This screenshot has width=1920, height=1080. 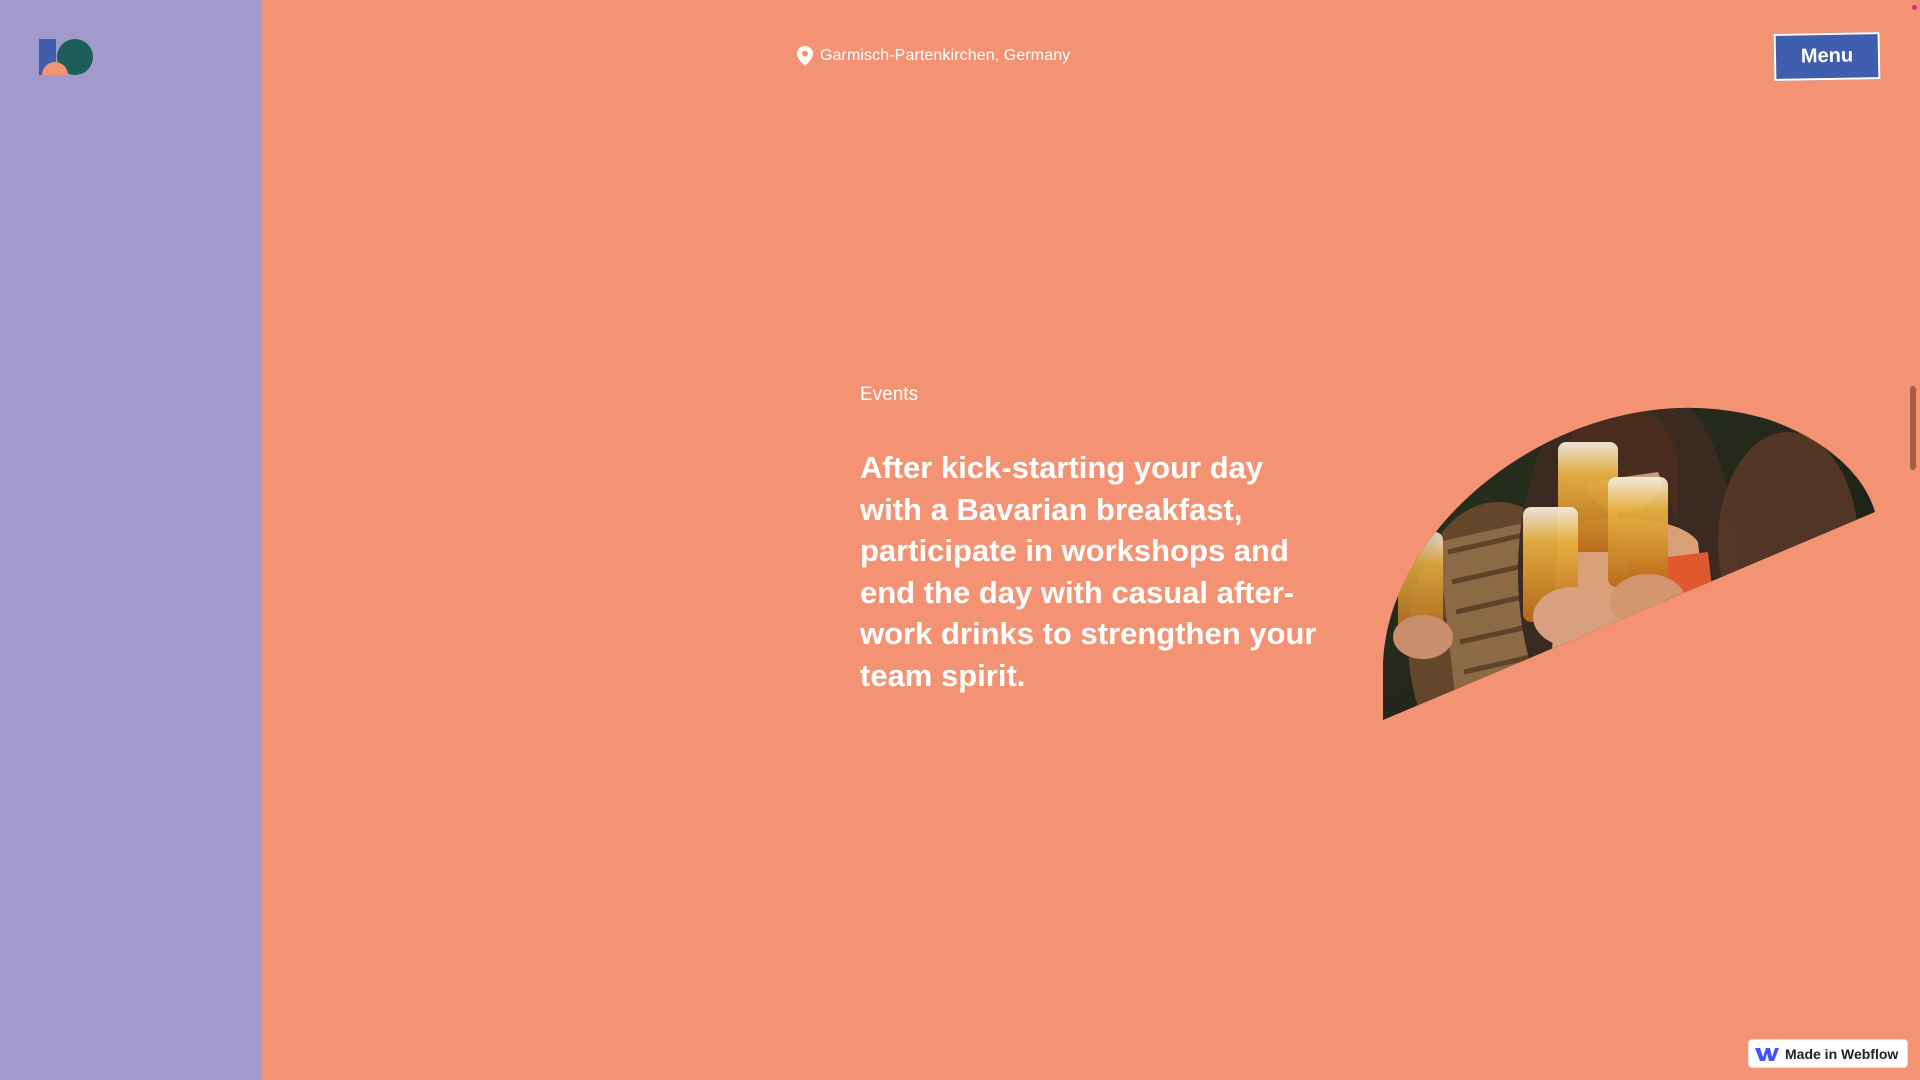 I want to click on webflow-badge-label: Made in Webflow, so click(x=1842, y=1053).